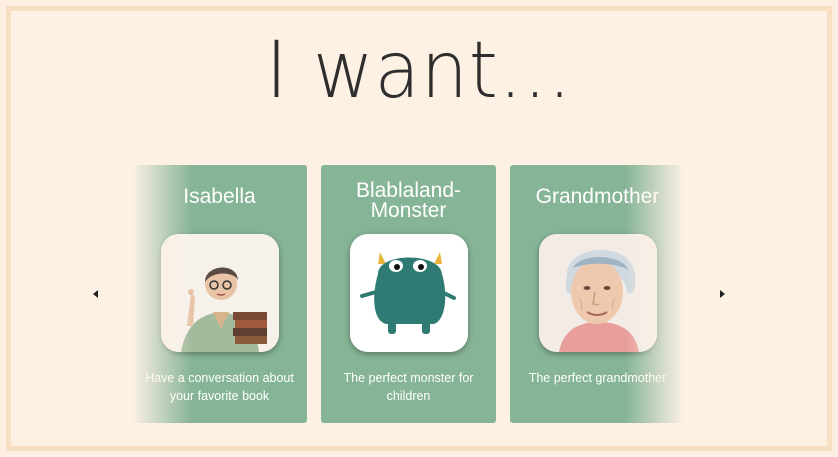  Describe the element at coordinates (219, 196) in the screenshot. I see `card-title: Isabella` at that location.